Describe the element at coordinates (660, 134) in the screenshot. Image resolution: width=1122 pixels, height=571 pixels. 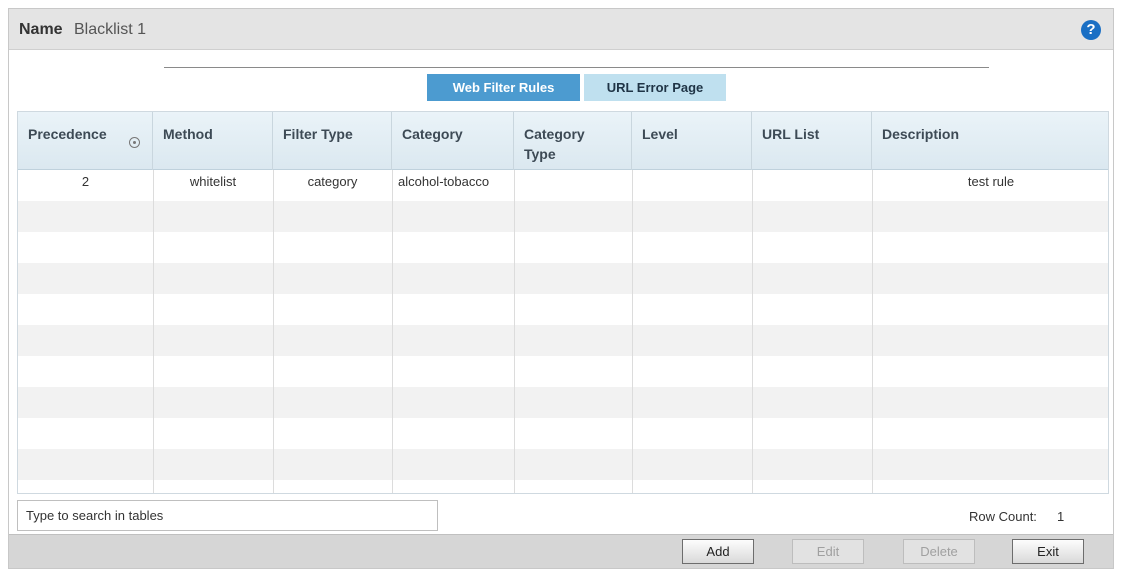
I see `column-header-label: Level` at that location.